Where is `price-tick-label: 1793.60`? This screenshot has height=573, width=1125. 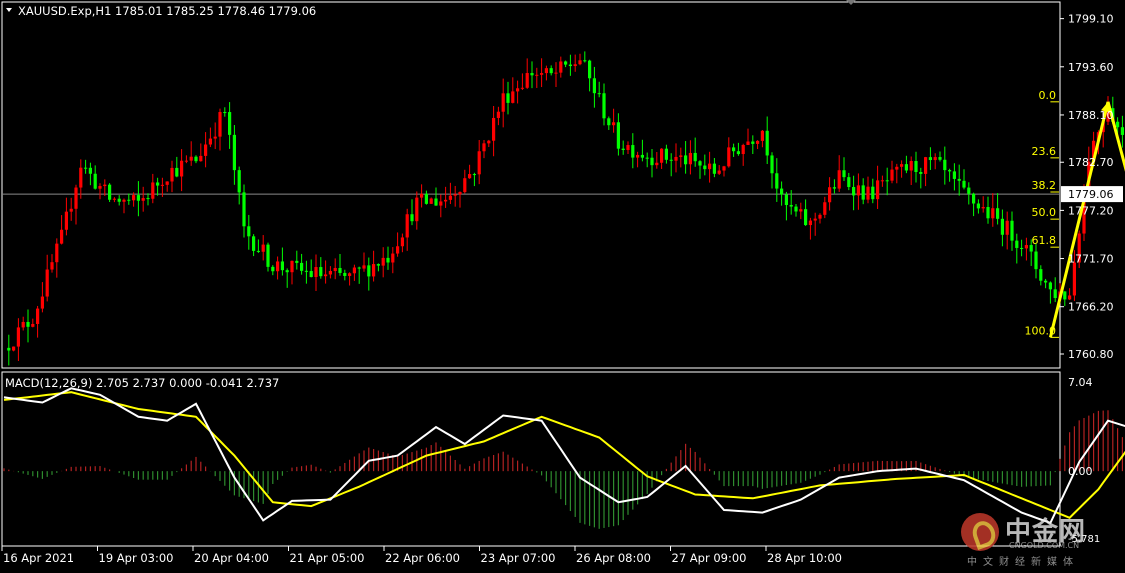
price-tick-label: 1793.60 is located at coordinates (1091, 67).